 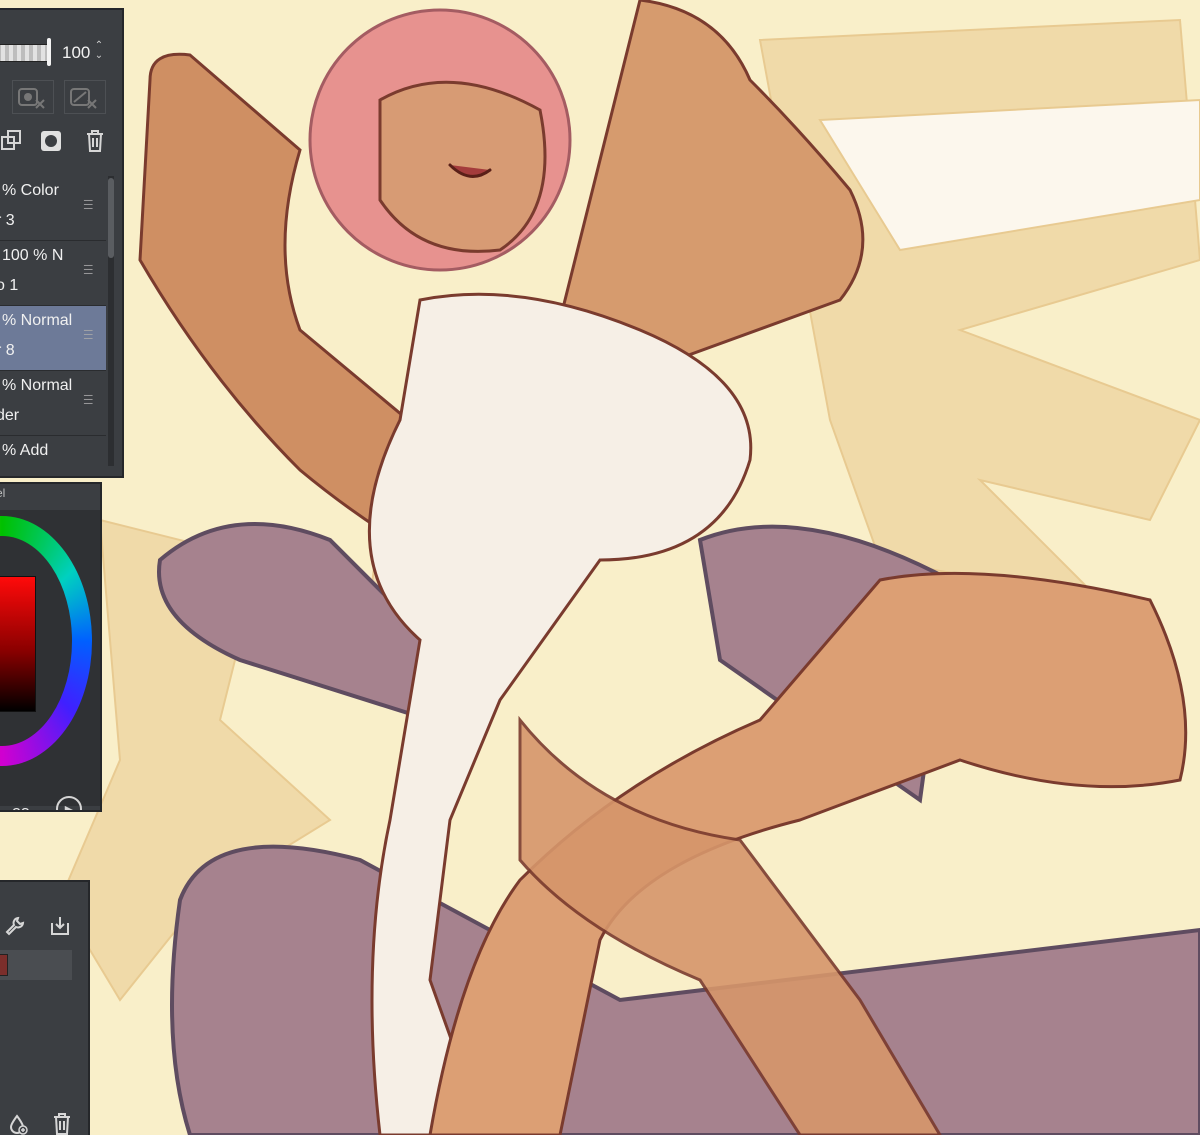 I want to click on delete-sub-tool-button, so click(x=62, y=1122).